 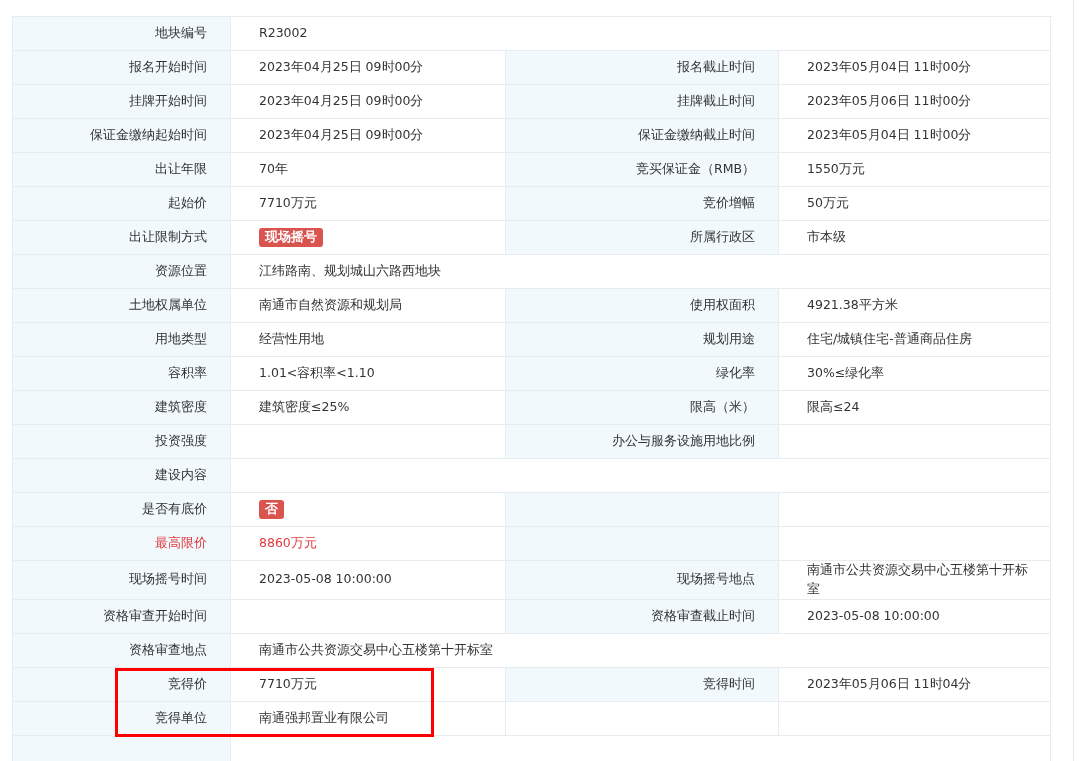 I want to click on field-label: 用地类型, so click(x=181, y=339).